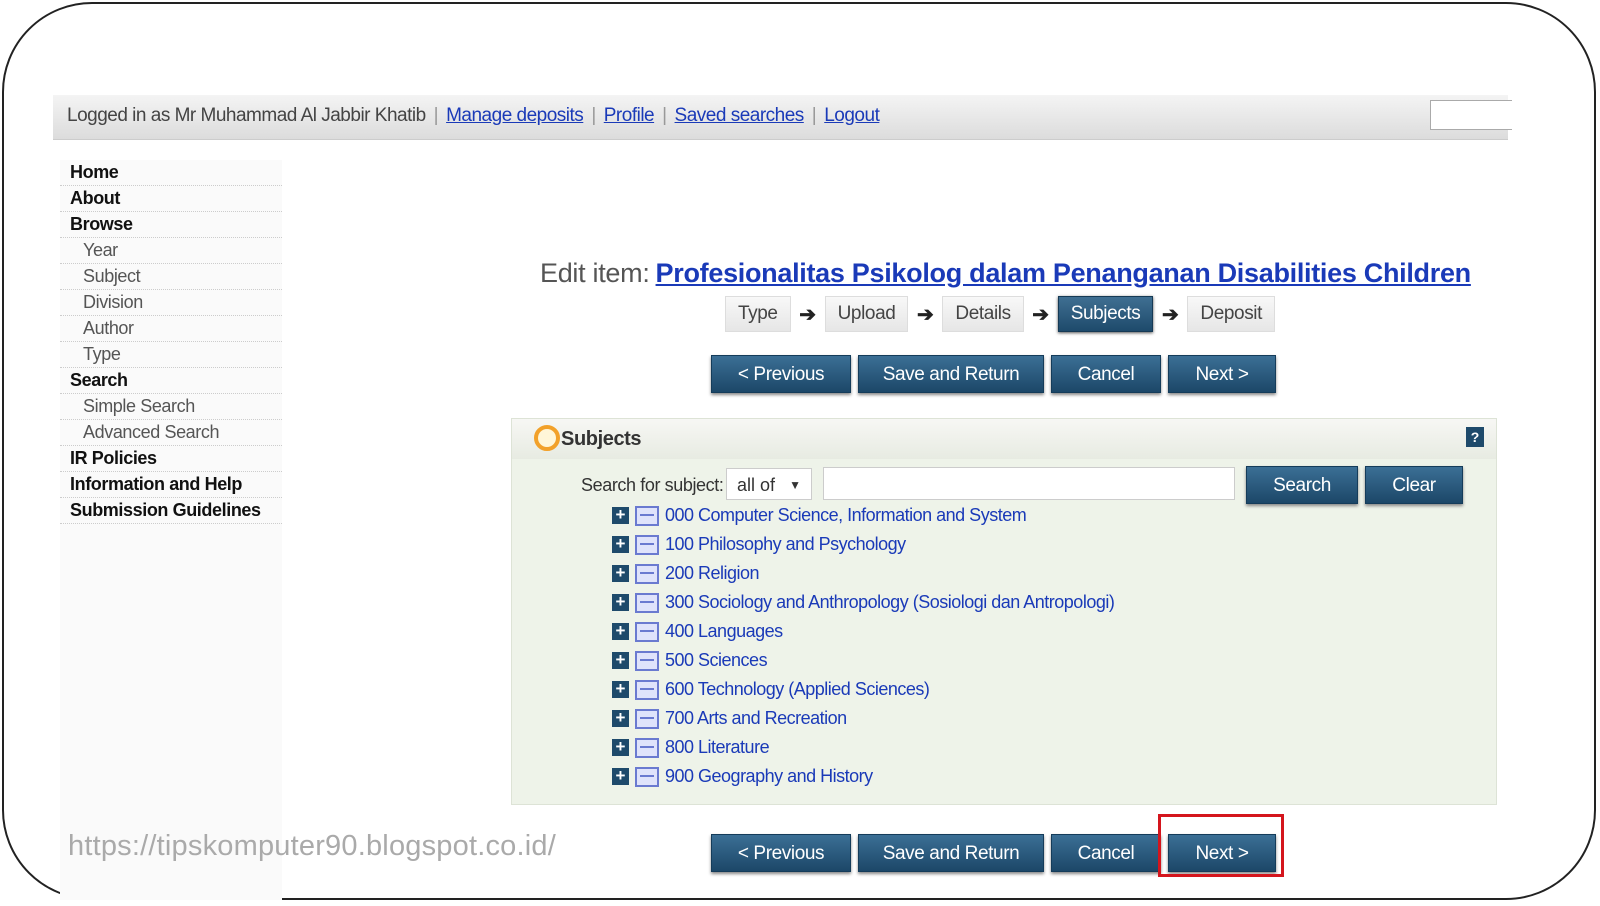 This screenshot has height=906, width=1600. I want to click on sidebar-item-type: Type, so click(171, 355).